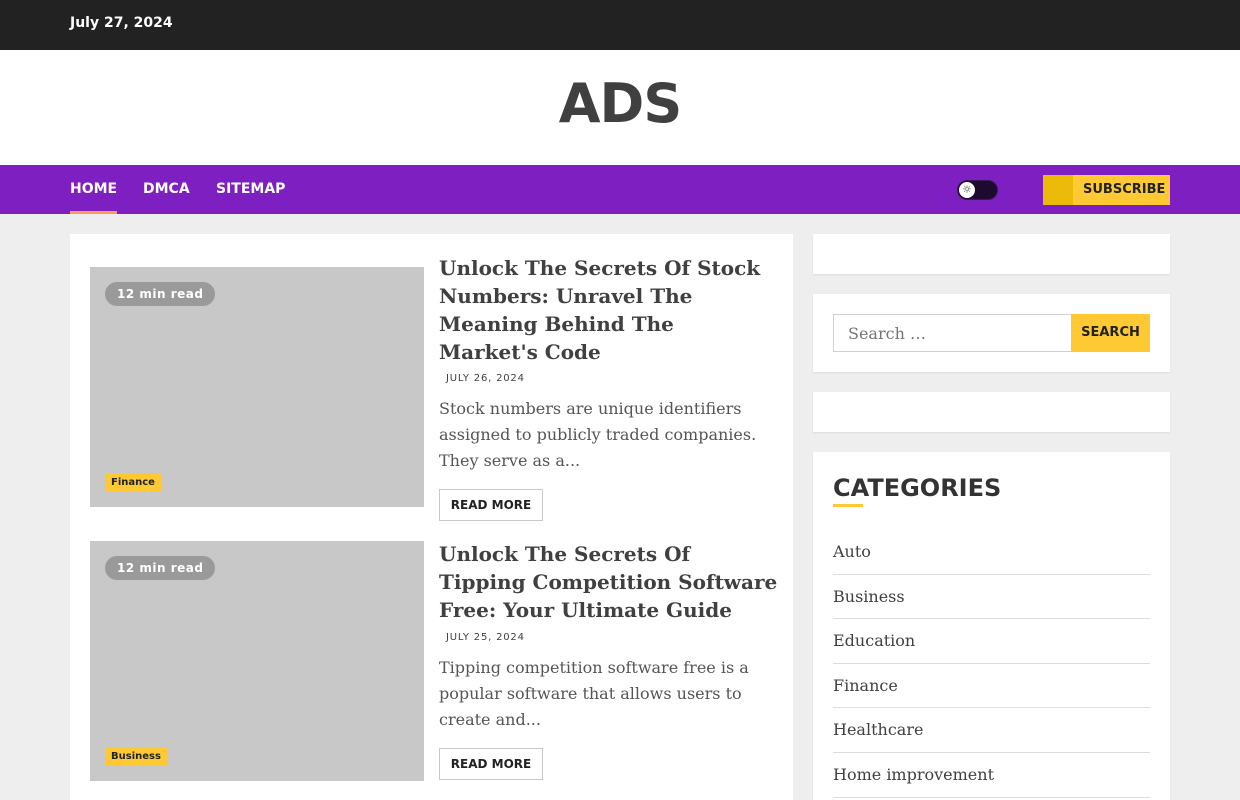 This screenshot has height=800, width=1240. Describe the element at coordinates (94, 197) in the screenshot. I see `nav-item-home: HOME` at that location.